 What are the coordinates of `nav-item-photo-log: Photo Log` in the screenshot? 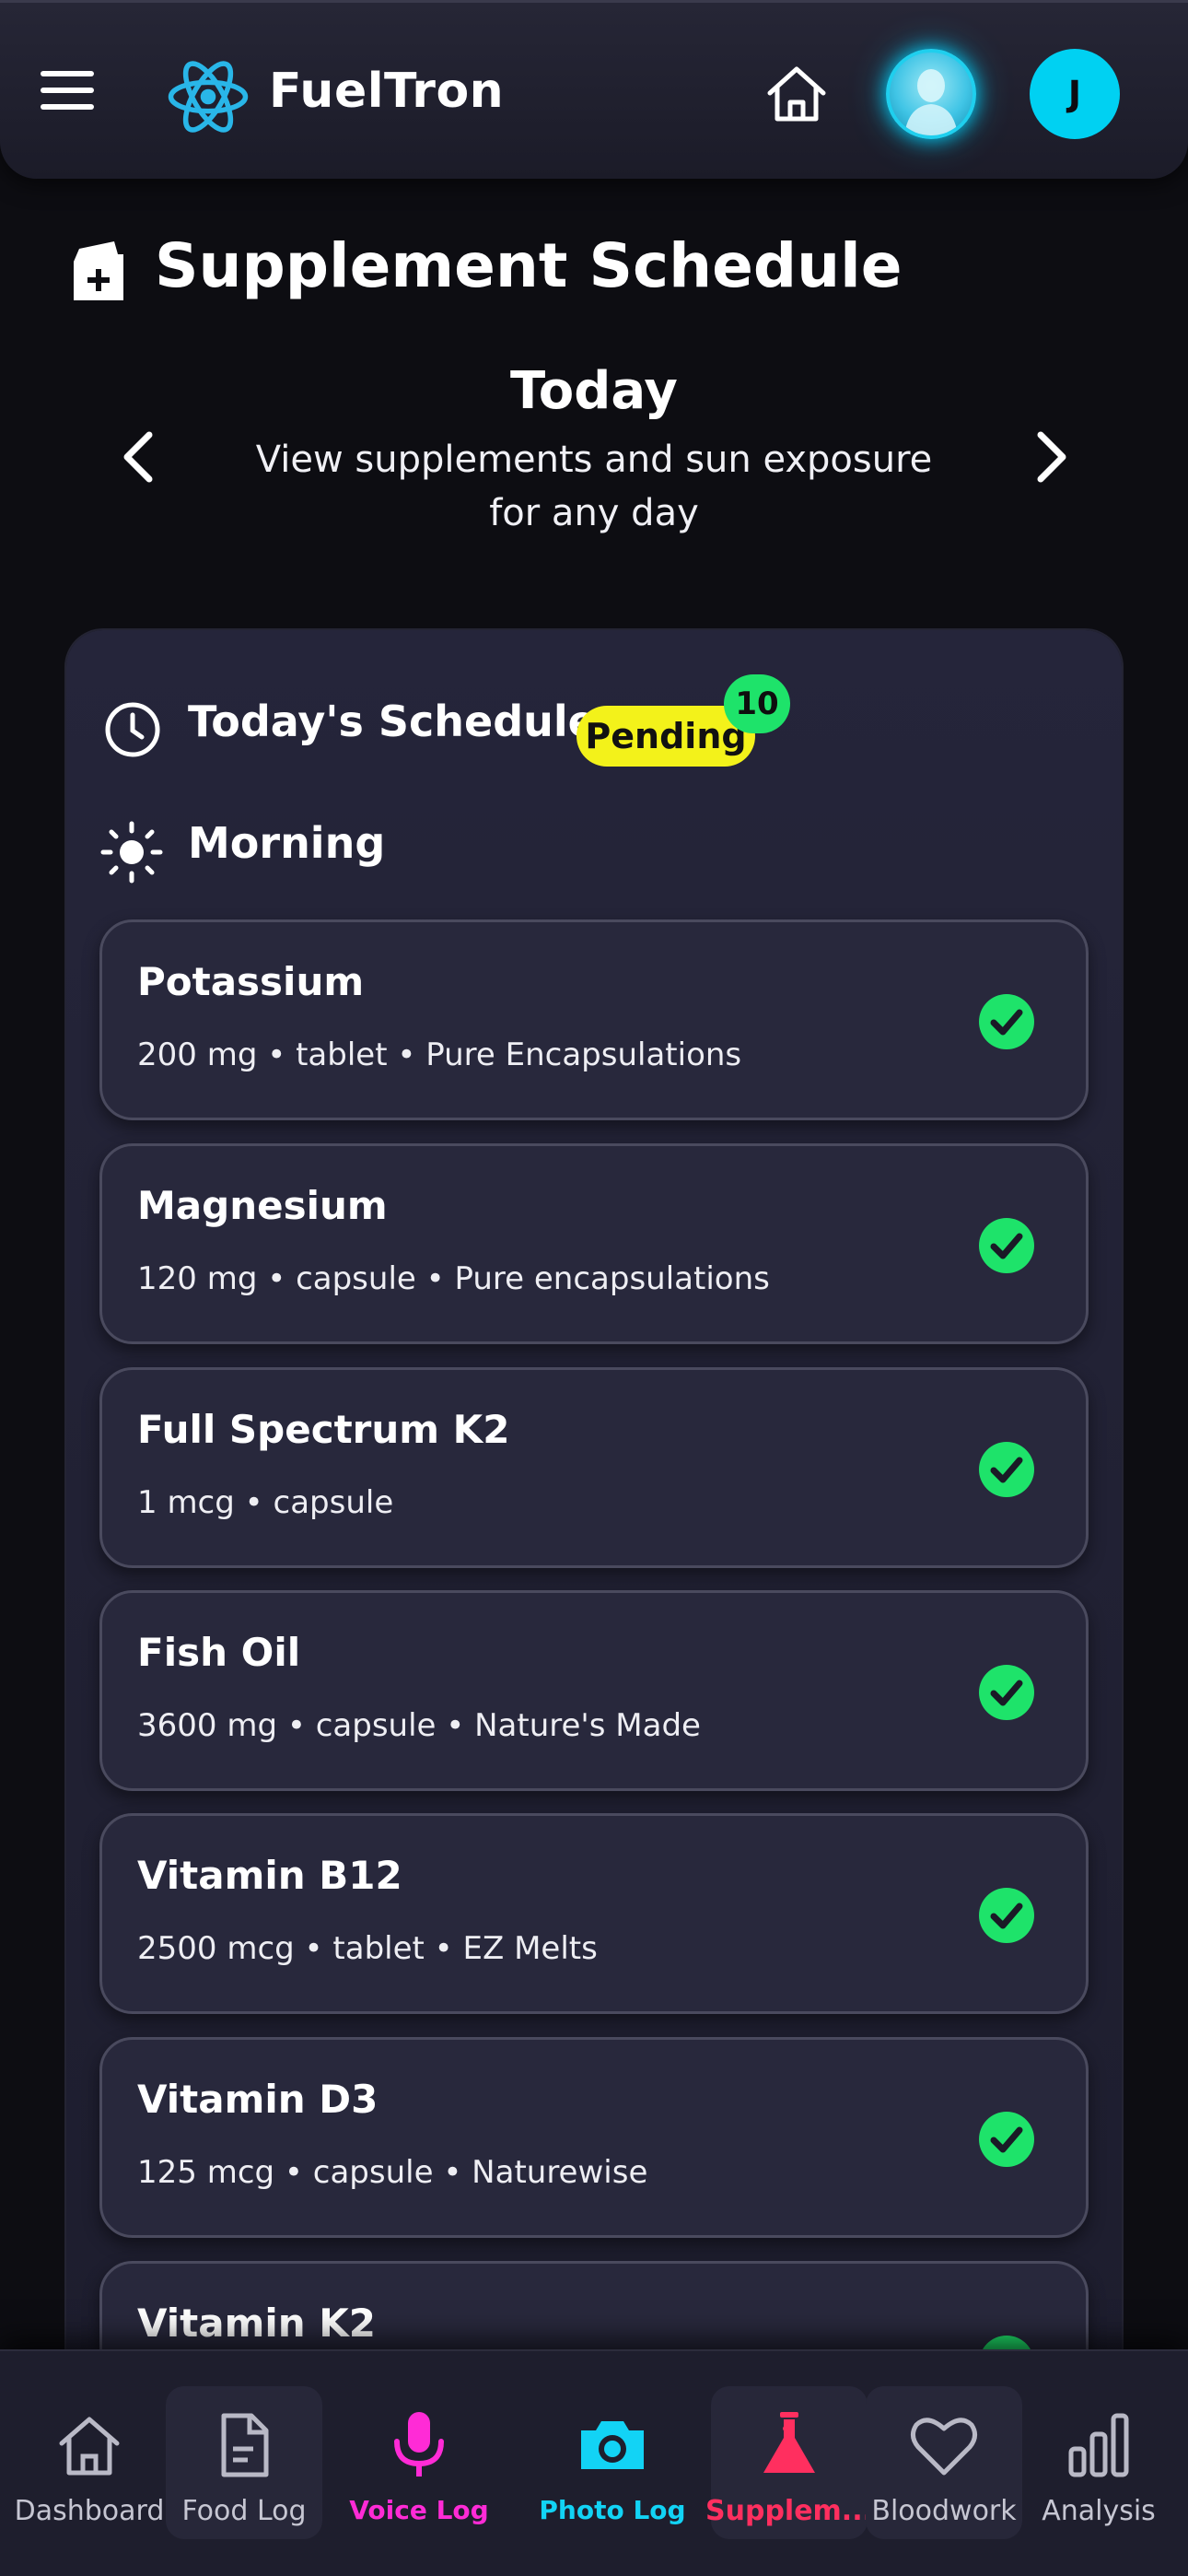 It's located at (612, 2462).